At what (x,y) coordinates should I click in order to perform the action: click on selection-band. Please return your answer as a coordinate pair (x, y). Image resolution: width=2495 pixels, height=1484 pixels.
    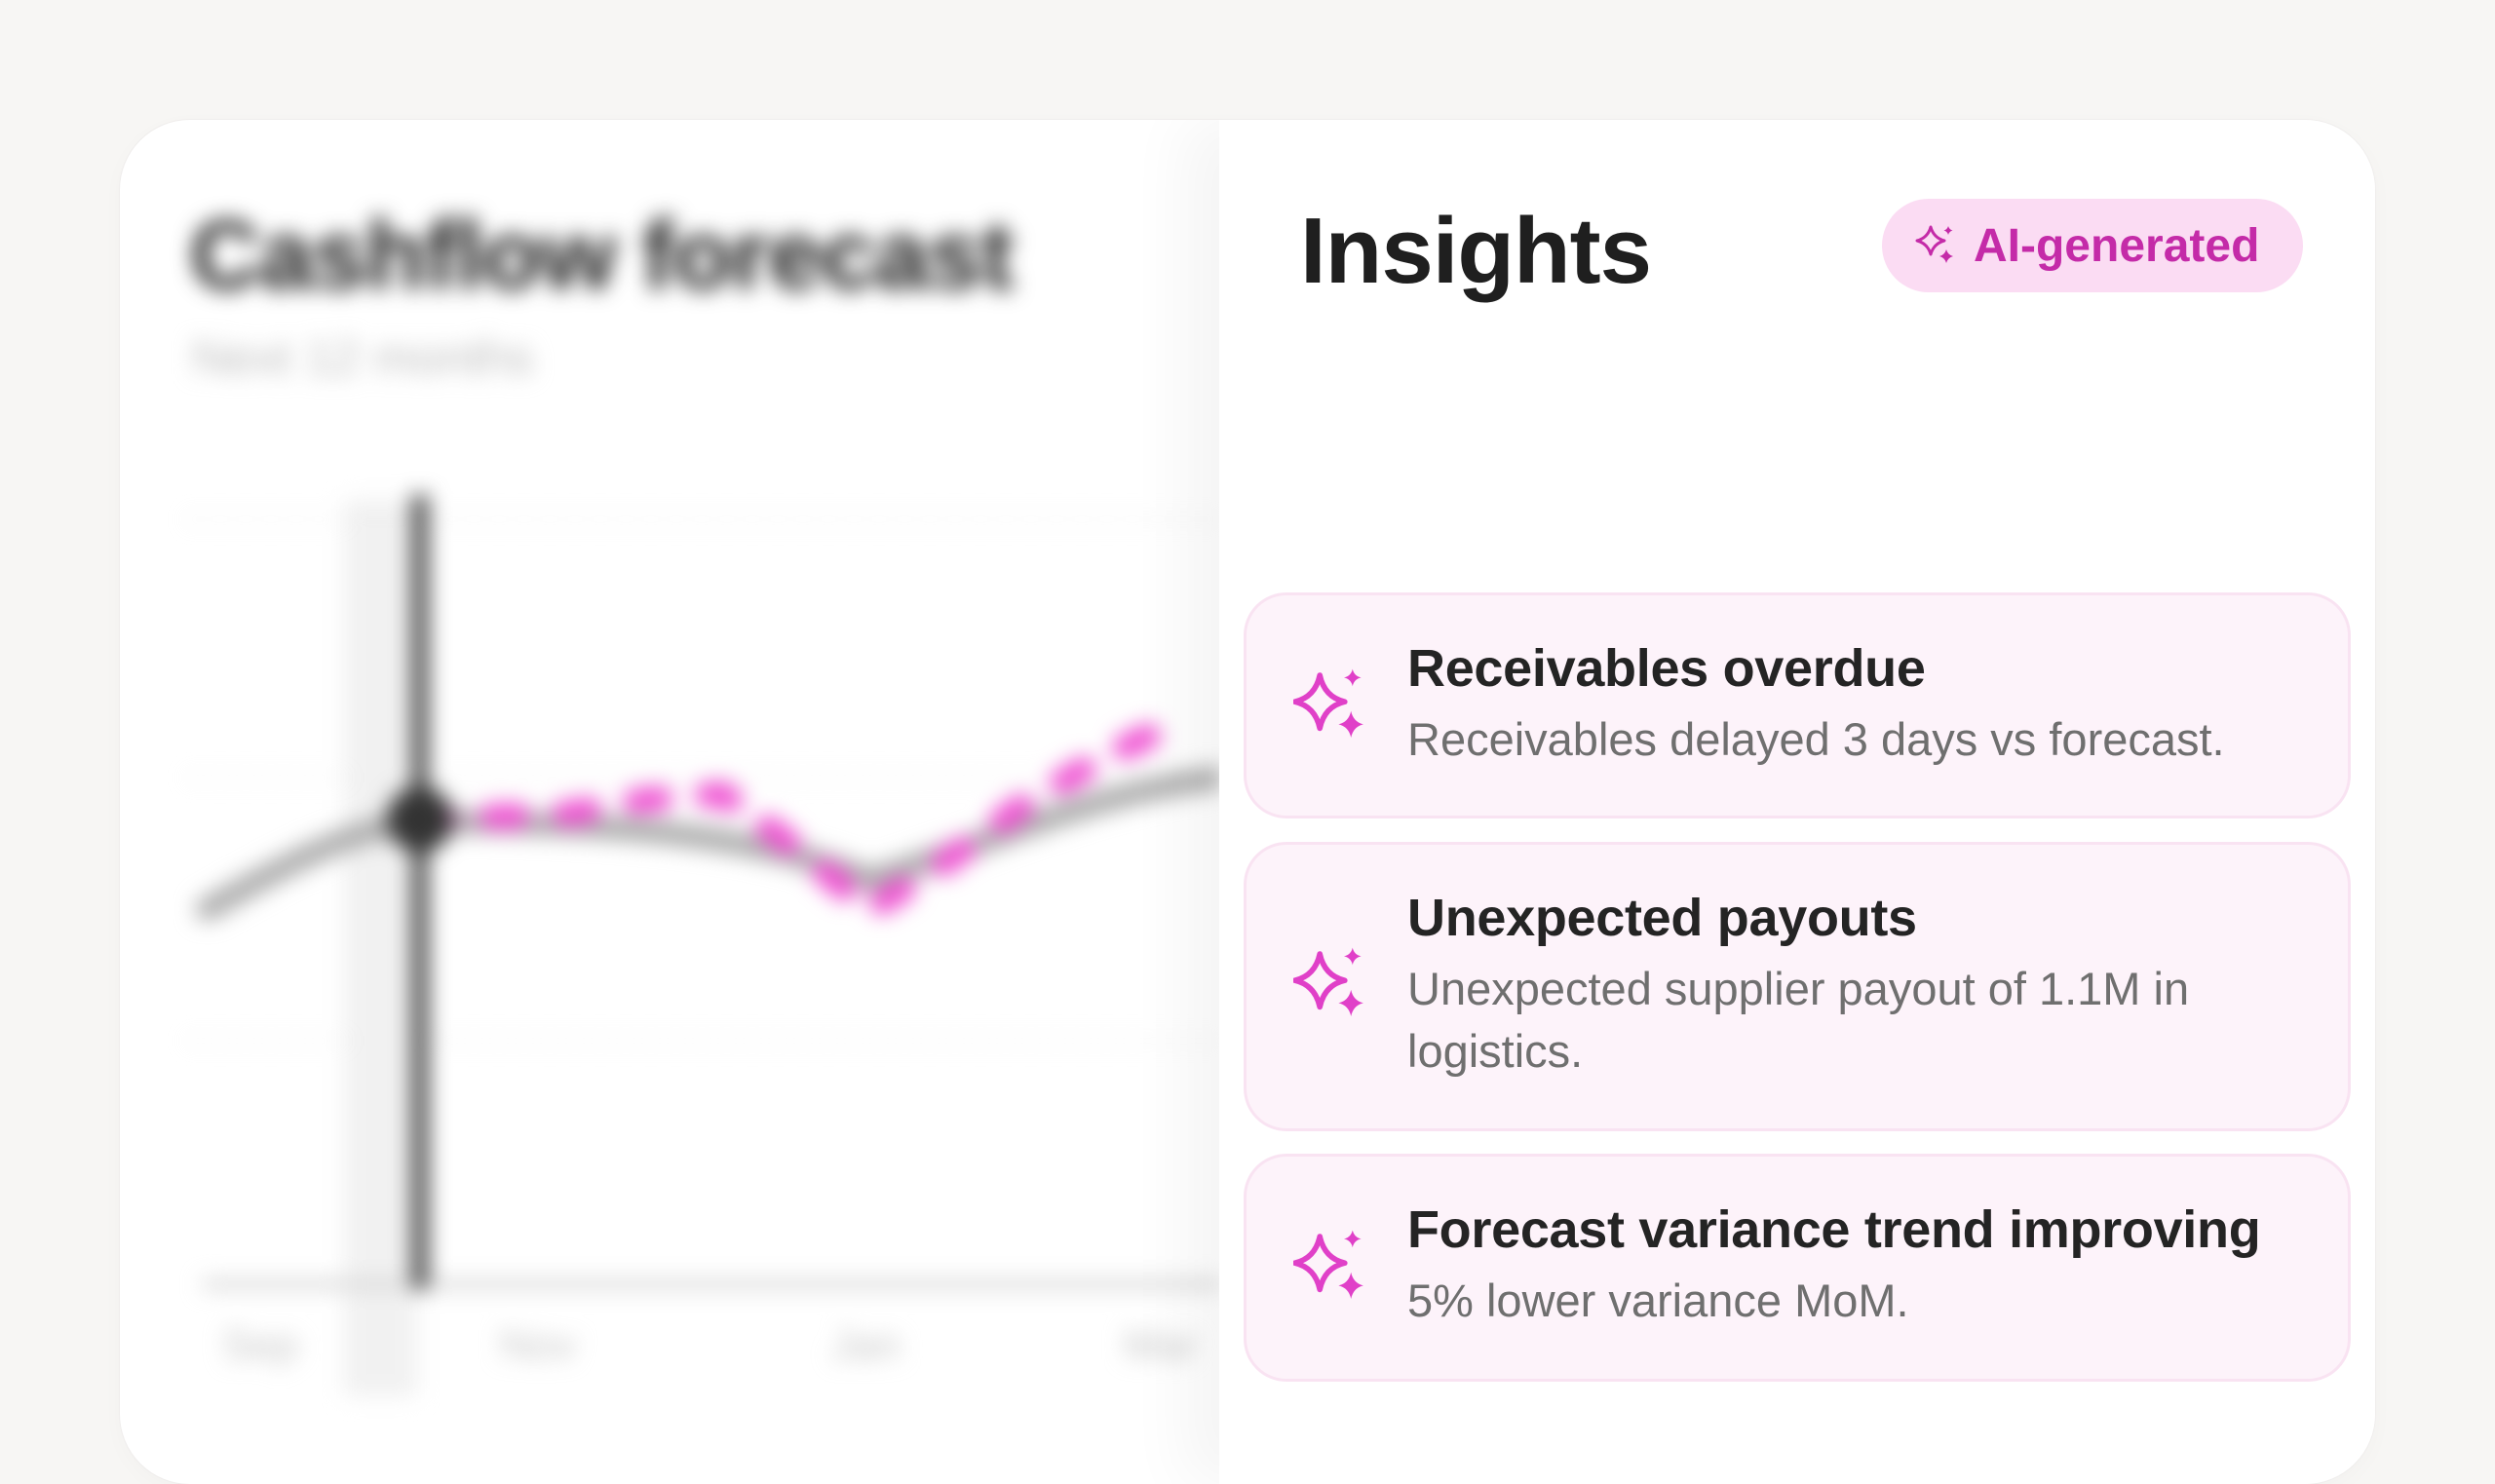
    Looking at the image, I should click on (380, 948).